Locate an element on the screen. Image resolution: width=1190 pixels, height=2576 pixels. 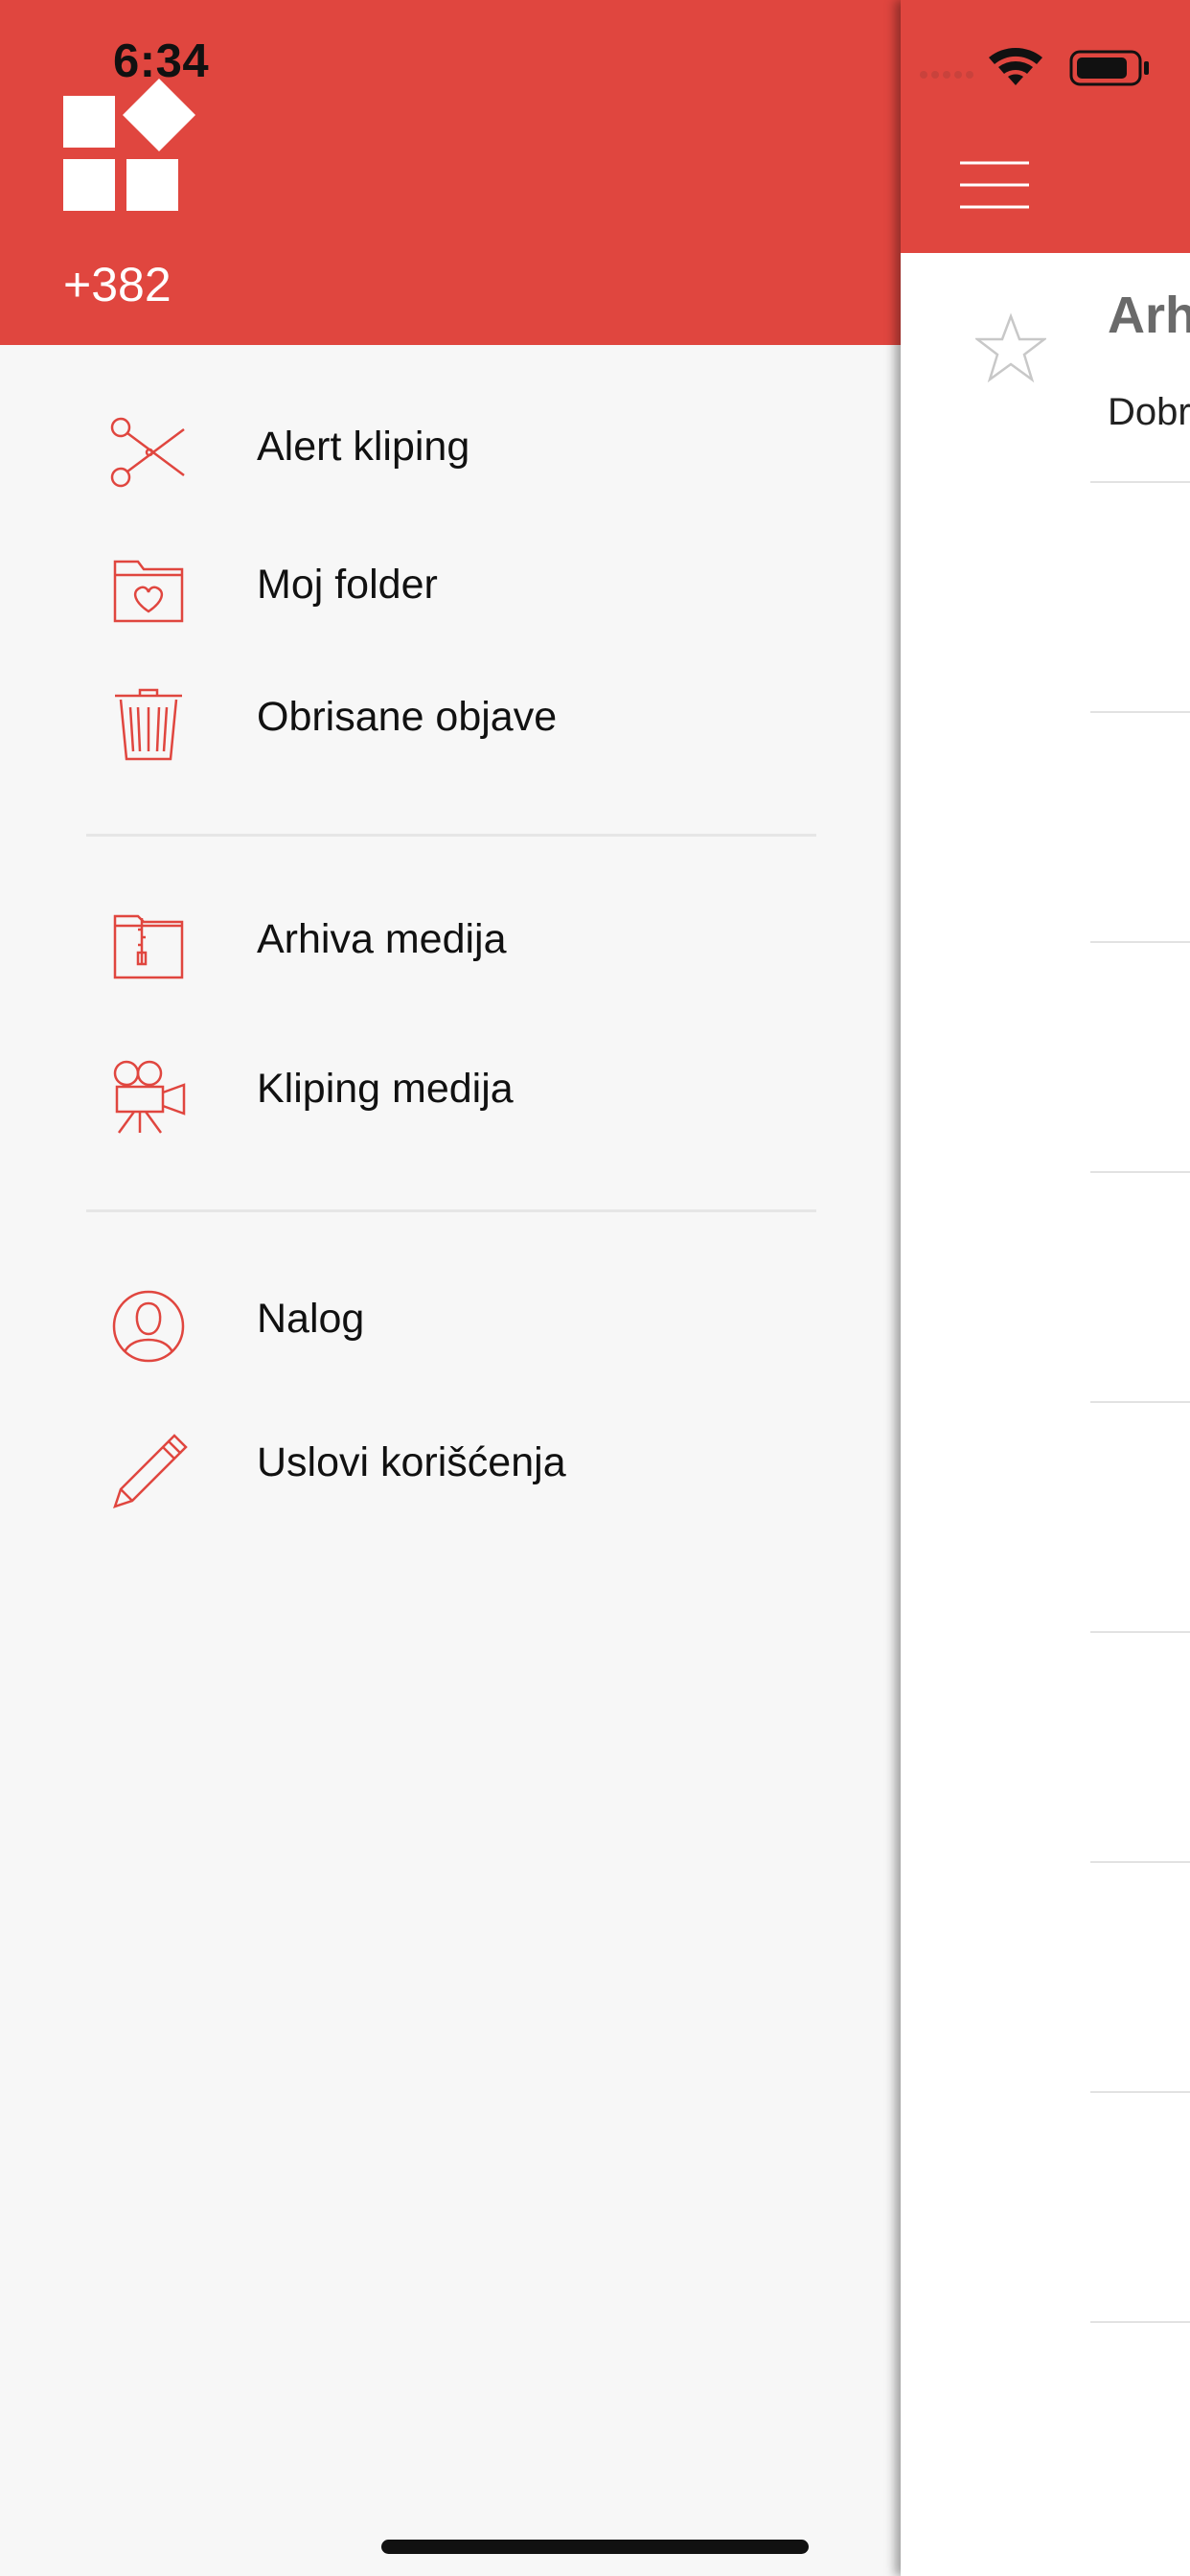
menu-label: Obrisane objave is located at coordinates (408, 717).